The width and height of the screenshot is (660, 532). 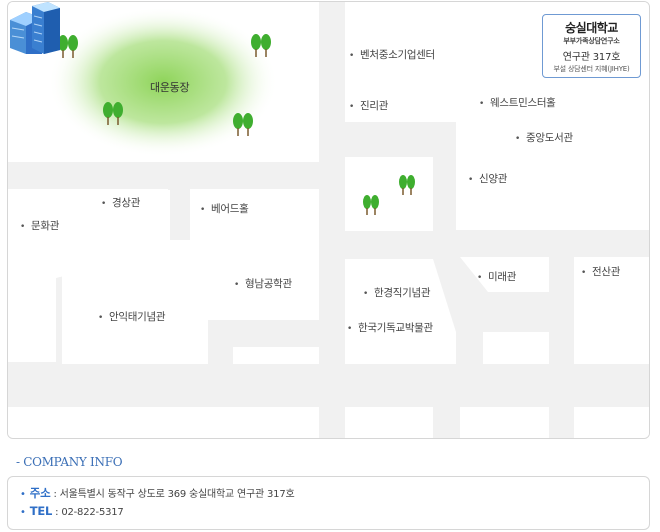 I want to click on building-label: 경상관, so click(x=126, y=203).